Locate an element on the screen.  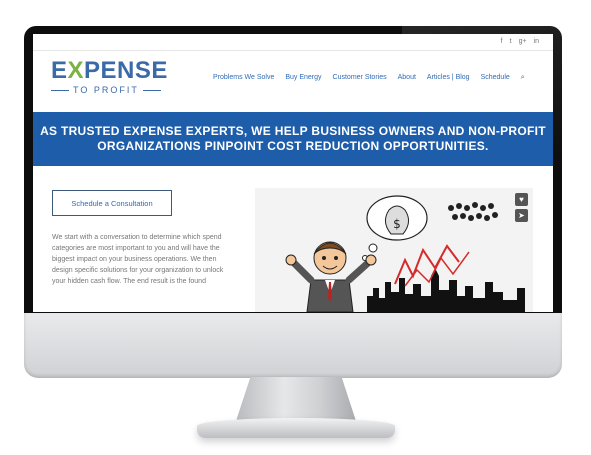
nav-customer-stories: Customer Stories is located at coordinates (360, 78).